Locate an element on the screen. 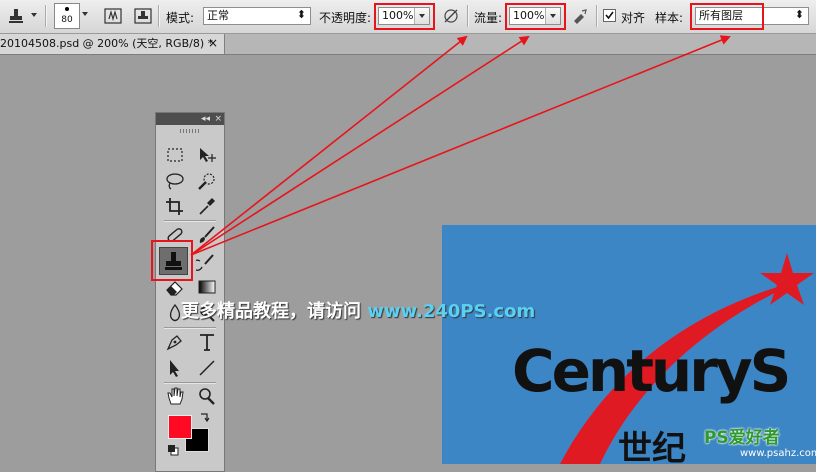 The image size is (816, 472). watermark-url: www.240PS.com is located at coordinates (451, 311).